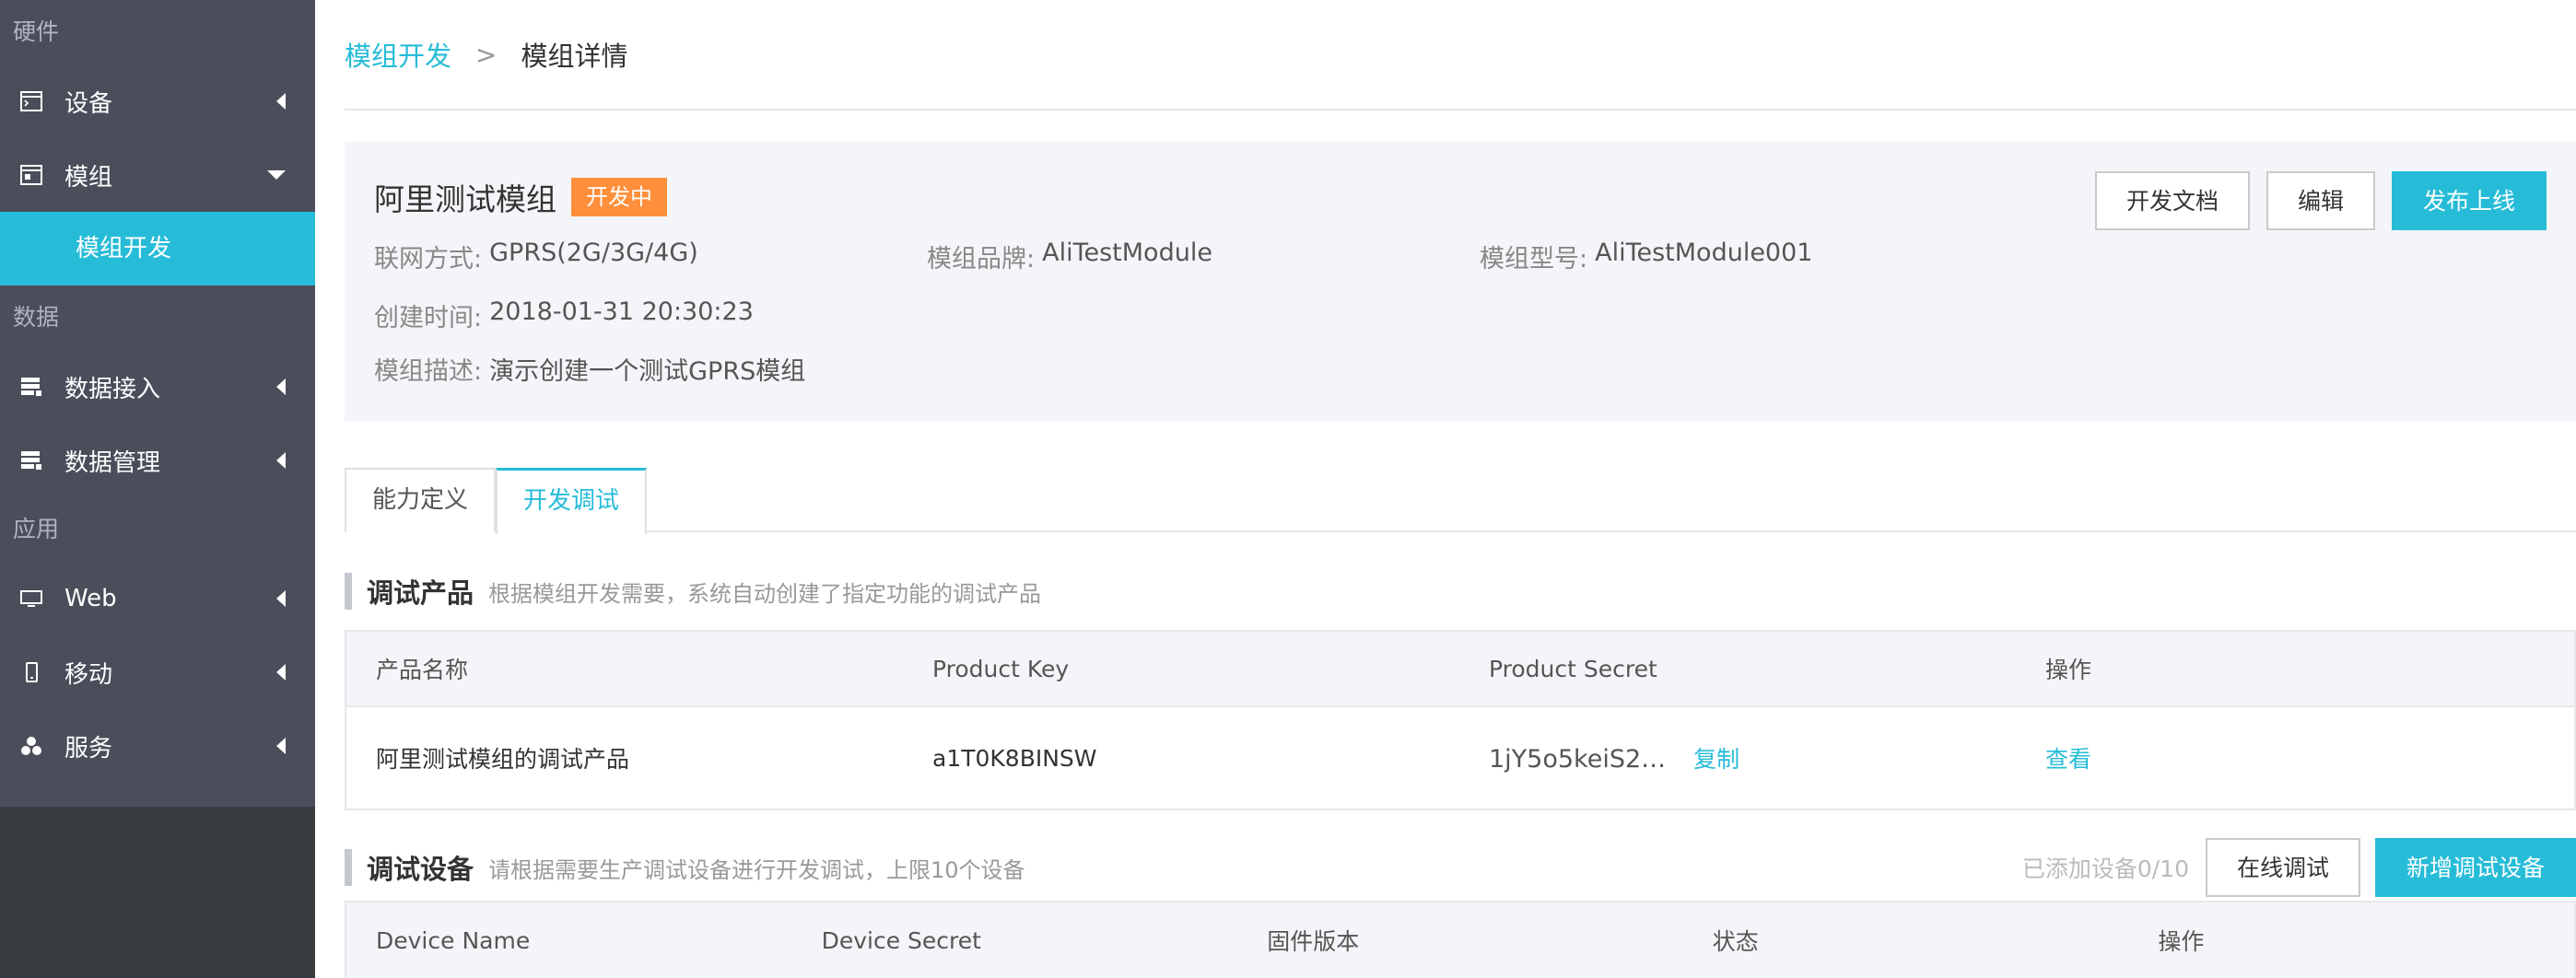 The width and height of the screenshot is (2576, 978). Describe the element at coordinates (157, 598) in the screenshot. I see `sidebar-item-web: Web` at that location.